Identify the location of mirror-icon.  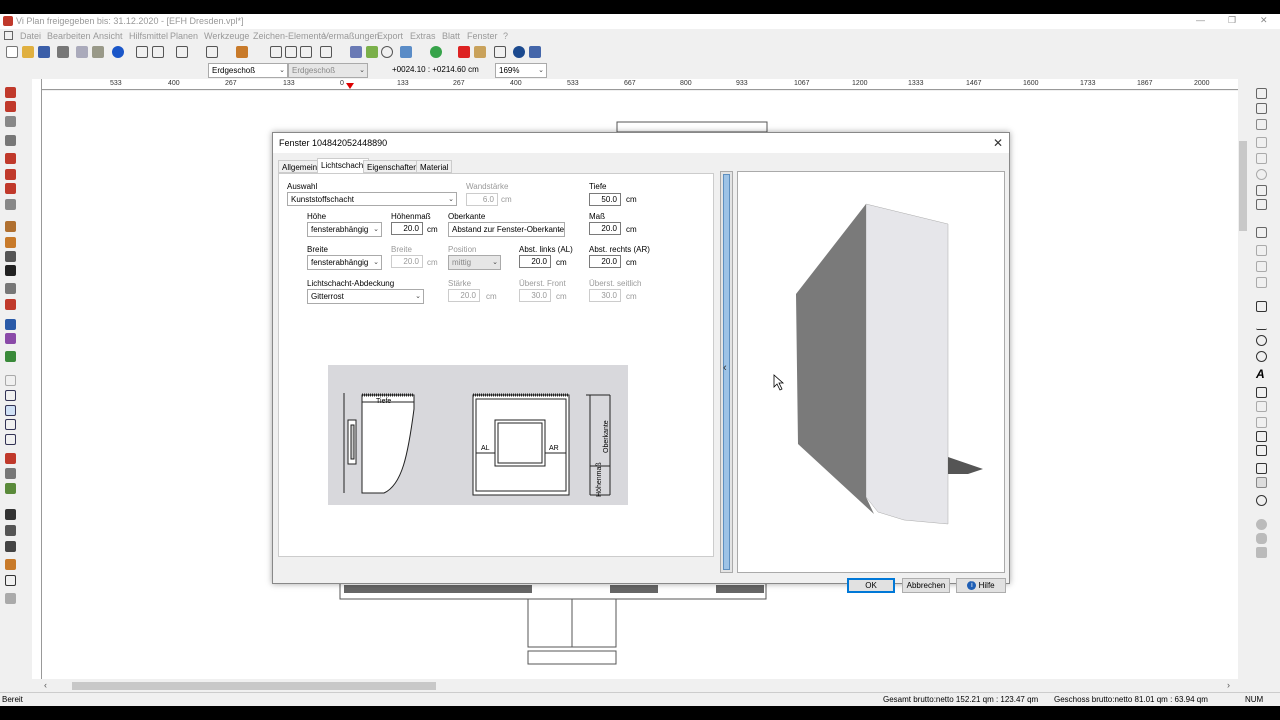
(1261, 204).